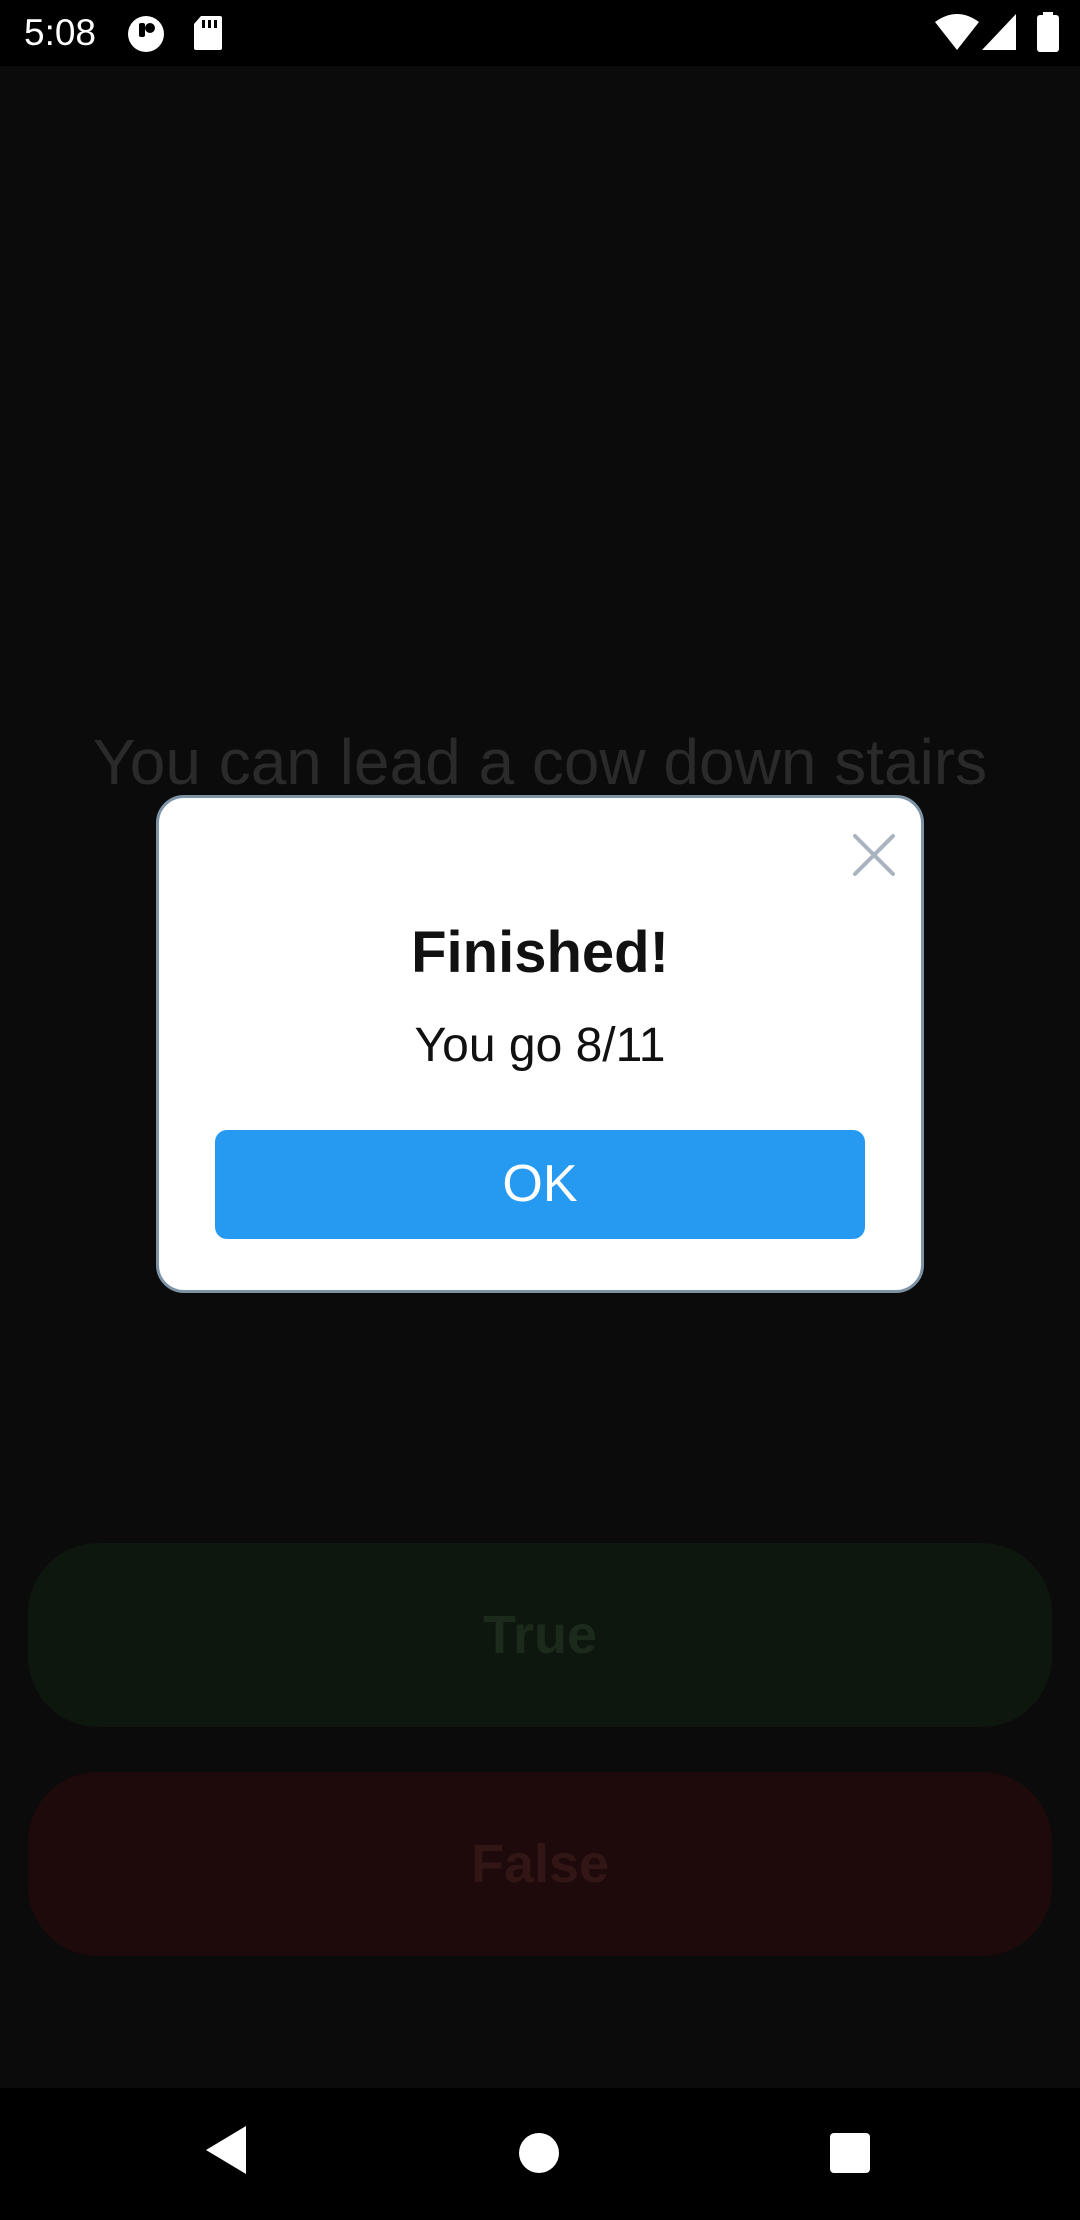  What do you see at coordinates (540, 33) in the screenshot?
I see `status-bar: 5:08` at bounding box center [540, 33].